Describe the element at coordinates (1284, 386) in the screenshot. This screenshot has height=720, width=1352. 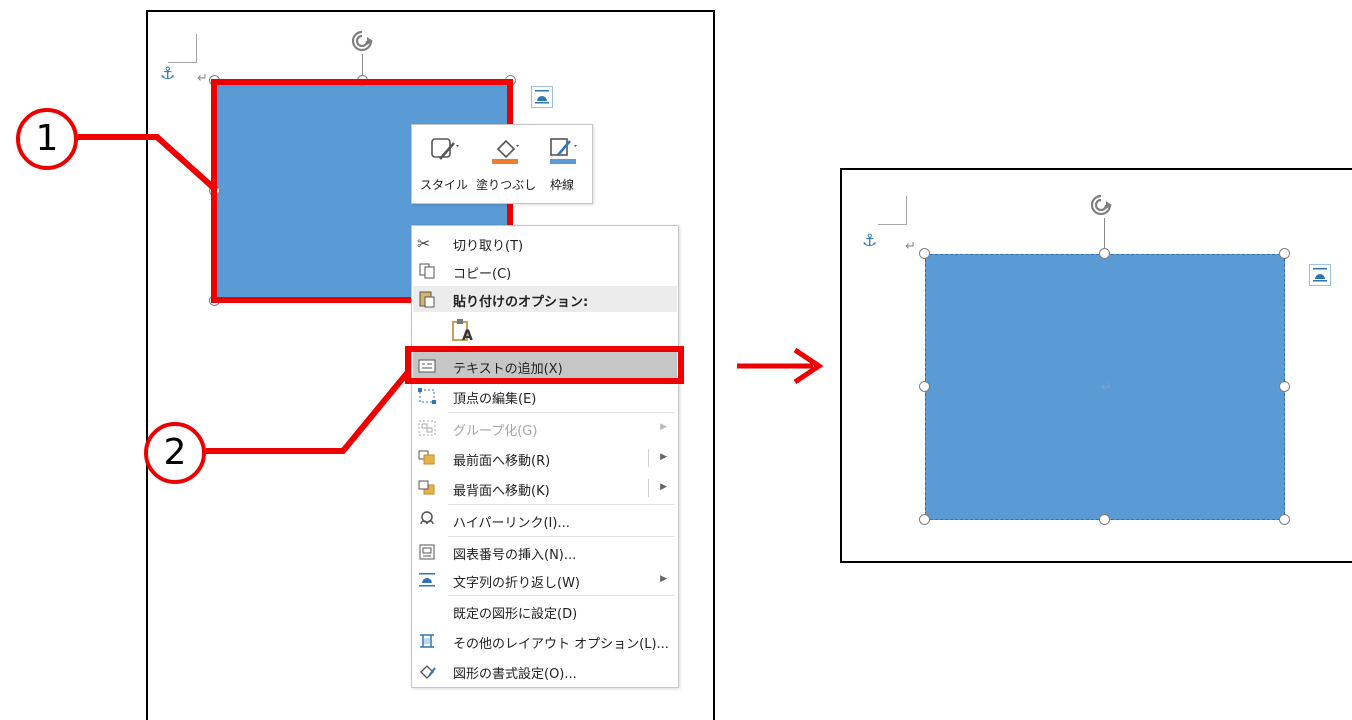
I see `resize-handle-middle-right` at that location.